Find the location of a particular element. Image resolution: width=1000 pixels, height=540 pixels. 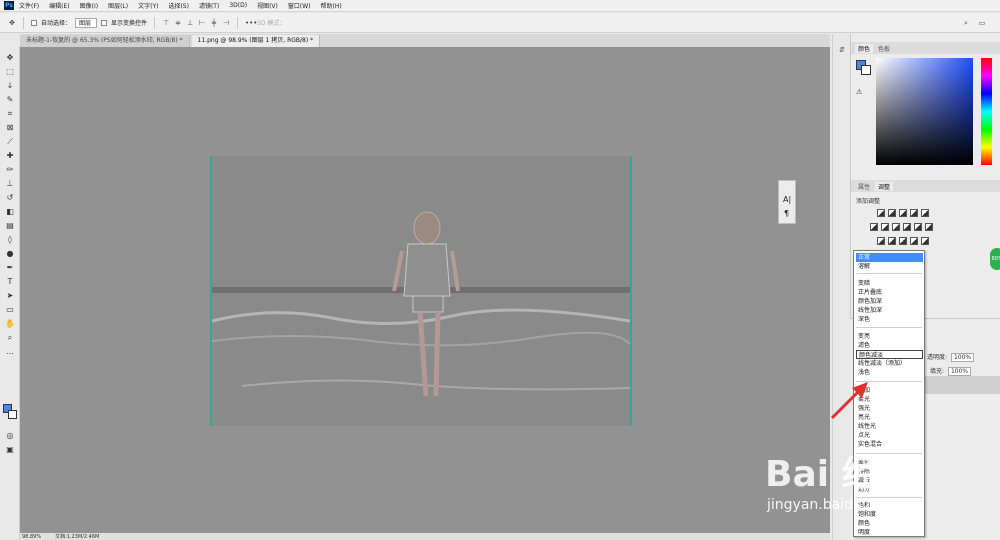

gradient-map-adjust-icon is located at coordinates (914, 241).